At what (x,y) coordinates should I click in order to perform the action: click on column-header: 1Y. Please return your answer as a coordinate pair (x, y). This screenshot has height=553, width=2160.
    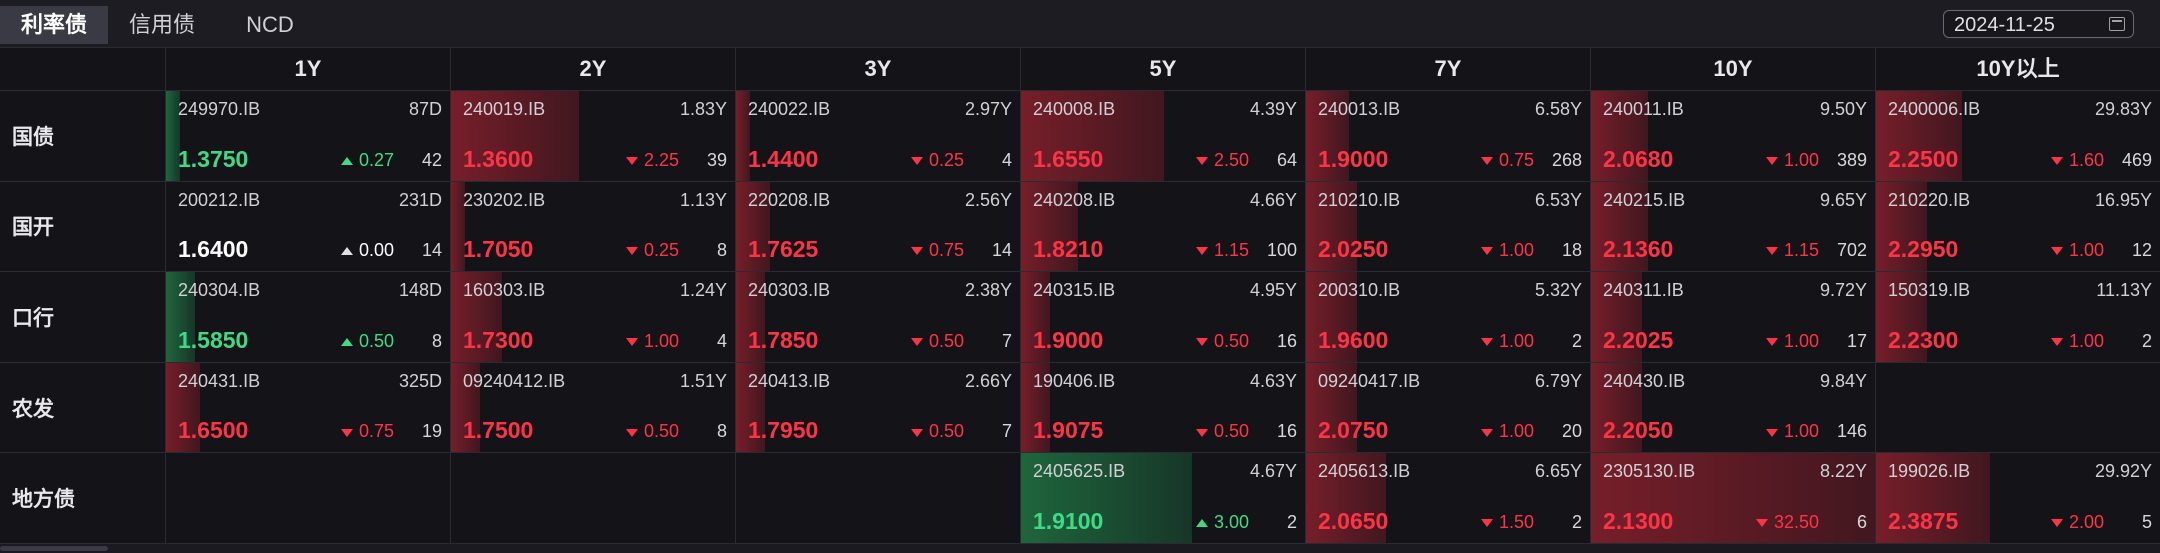
    Looking at the image, I should click on (307, 69).